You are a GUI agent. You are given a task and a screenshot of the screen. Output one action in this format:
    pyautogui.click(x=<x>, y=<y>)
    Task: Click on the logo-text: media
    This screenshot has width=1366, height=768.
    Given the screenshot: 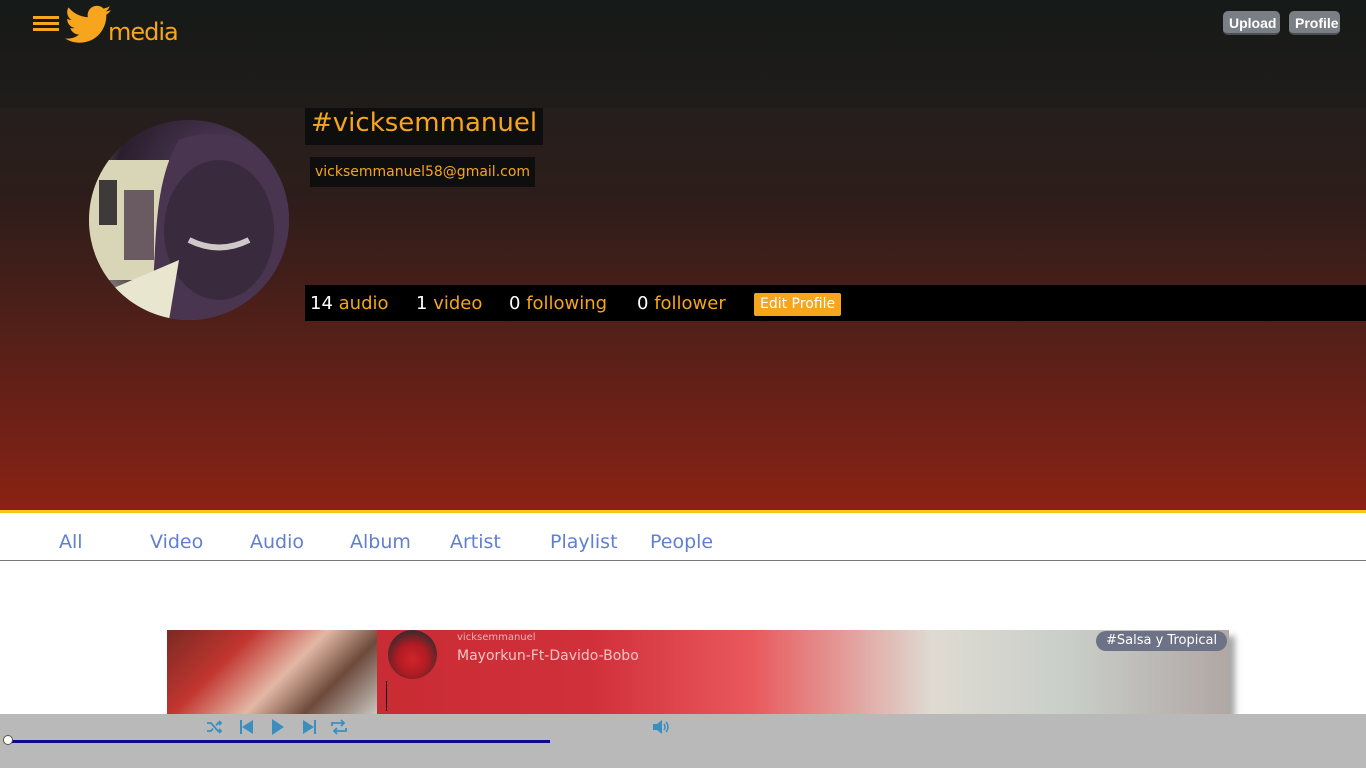 What is the action you would take?
    pyautogui.click(x=143, y=32)
    